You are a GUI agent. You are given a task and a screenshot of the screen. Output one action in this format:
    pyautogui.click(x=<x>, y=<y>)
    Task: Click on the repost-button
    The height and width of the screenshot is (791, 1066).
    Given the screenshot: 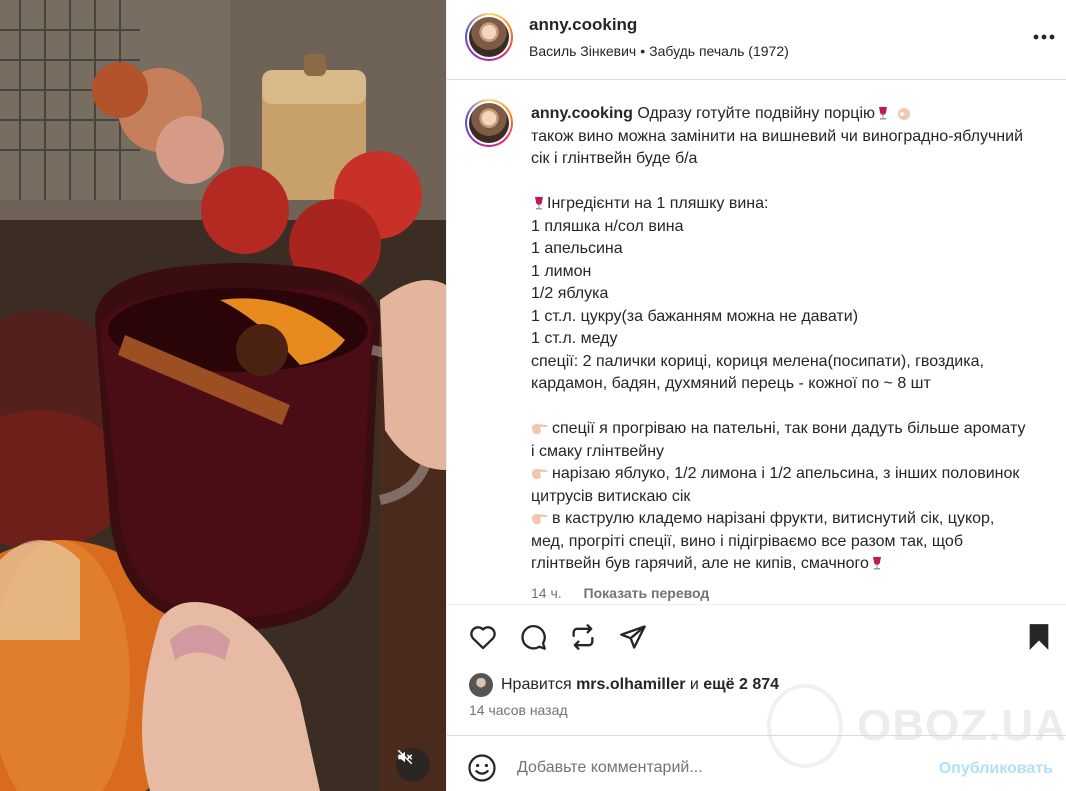 What is the action you would take?
    pyautogui.click(x=583, y=637)
    